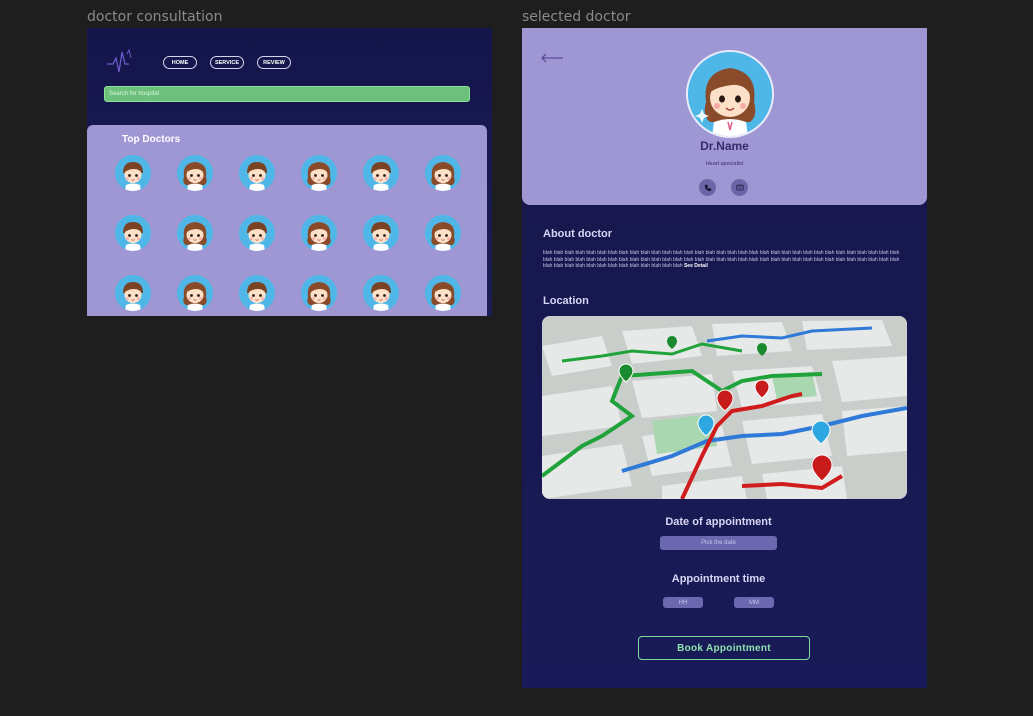 Image resolution: width=1033 pixels, height=716 pixels. What do you see at coordinates (724, 146) in the screenshot?
I see `doctor-name: Dr.Name` at bounding box center [724, 146].